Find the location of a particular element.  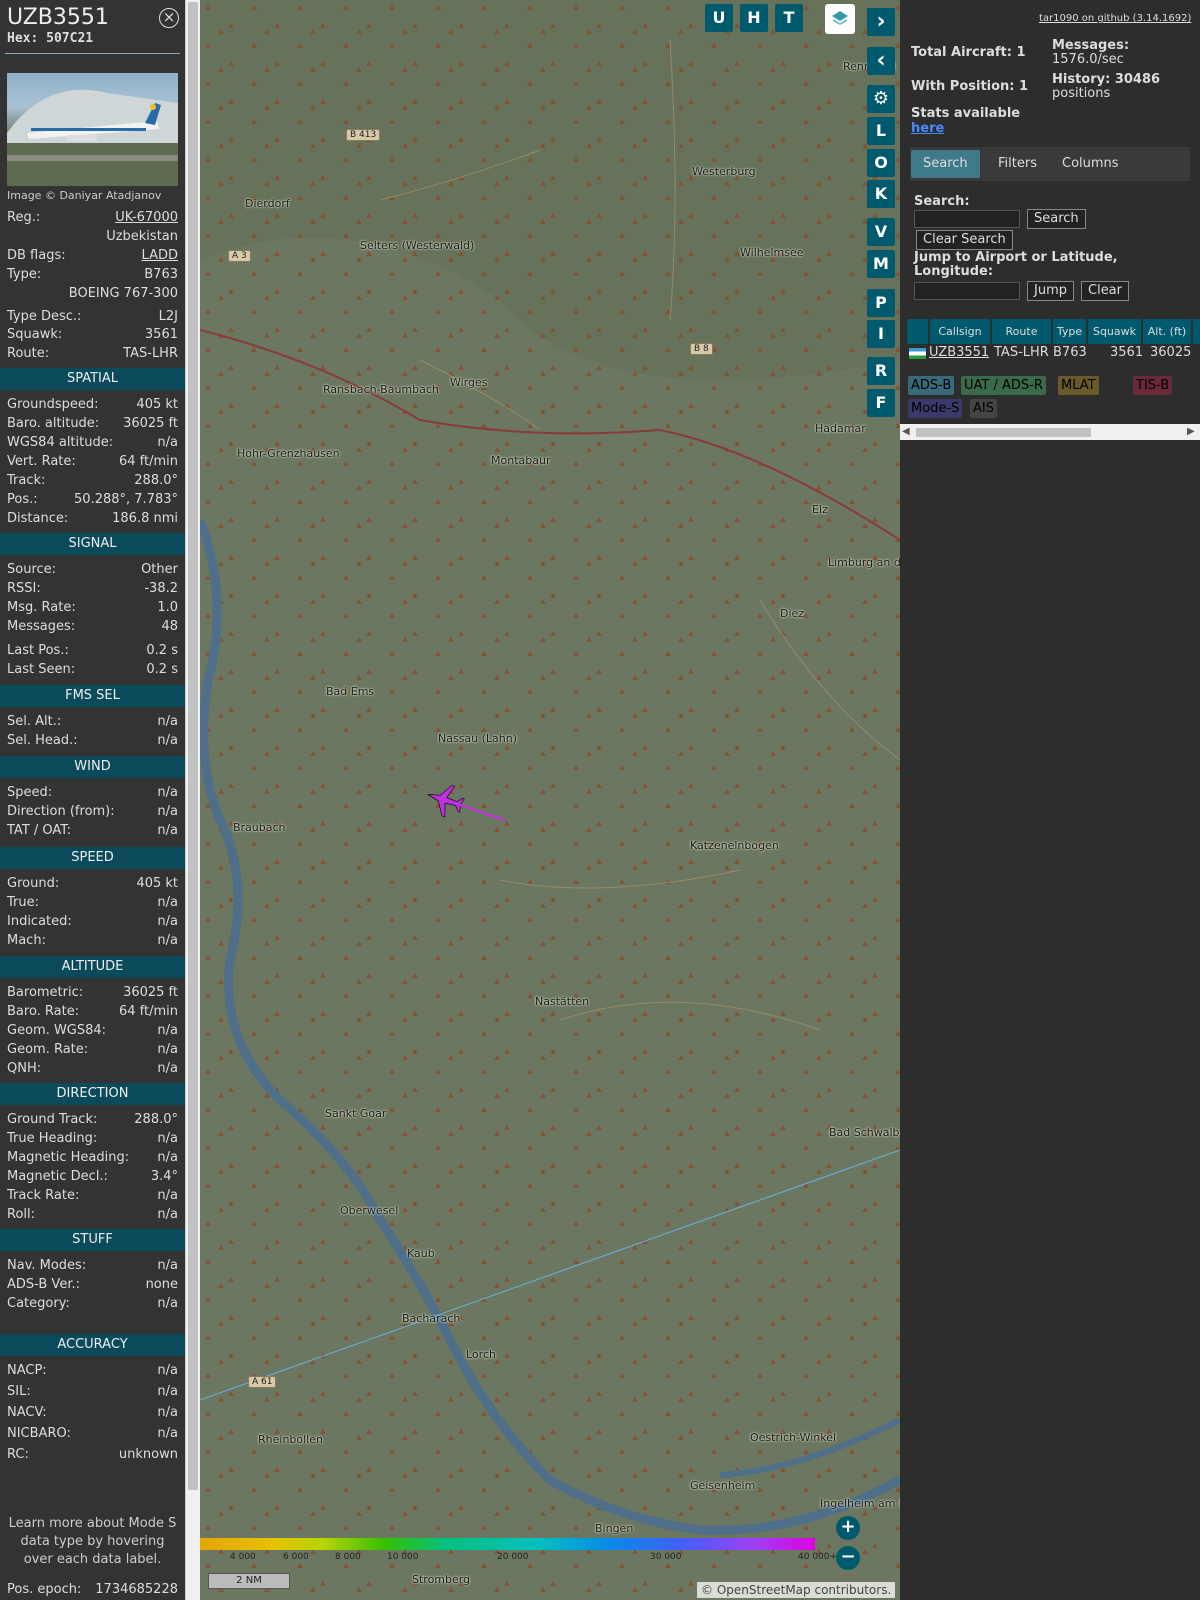

chevron-left-icon: ‹ is located at coordinates (881, 61).